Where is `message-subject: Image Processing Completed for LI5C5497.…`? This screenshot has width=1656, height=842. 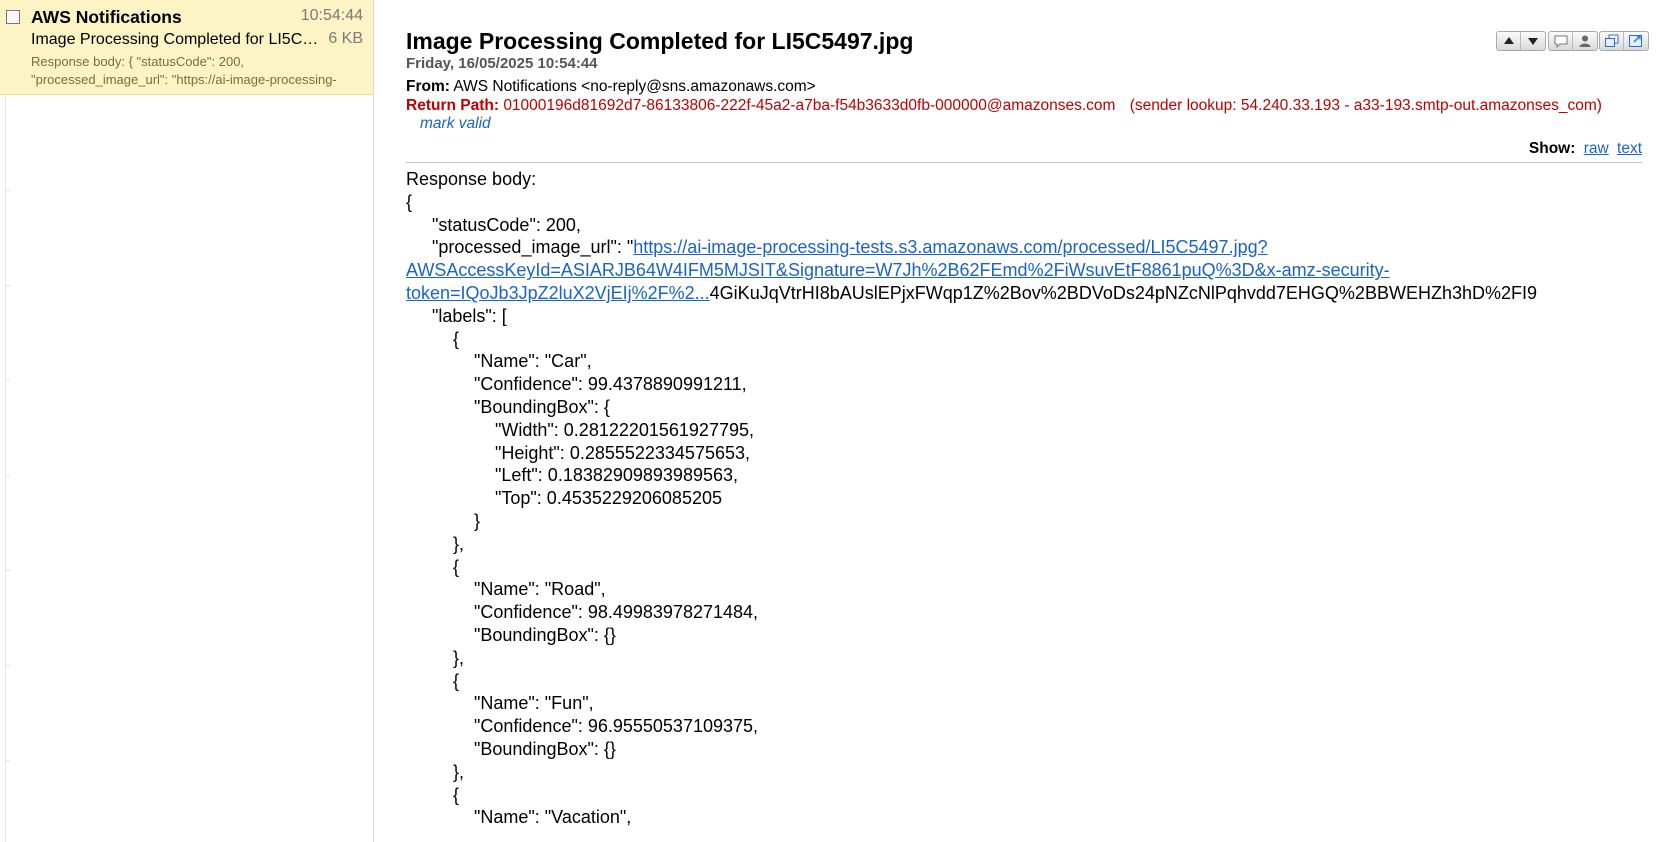 message-subject: Image Processing Completed for LI5C5497.… is located at coordinates (178, 39).